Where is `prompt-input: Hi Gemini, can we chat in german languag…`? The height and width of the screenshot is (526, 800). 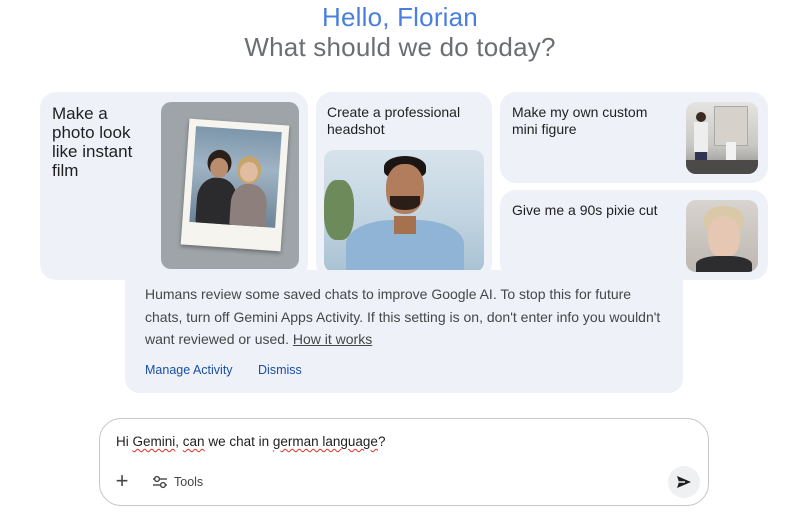 prompt-input: Hi Gemini, can we chat in german languag… is located at coordinates (250, 441).